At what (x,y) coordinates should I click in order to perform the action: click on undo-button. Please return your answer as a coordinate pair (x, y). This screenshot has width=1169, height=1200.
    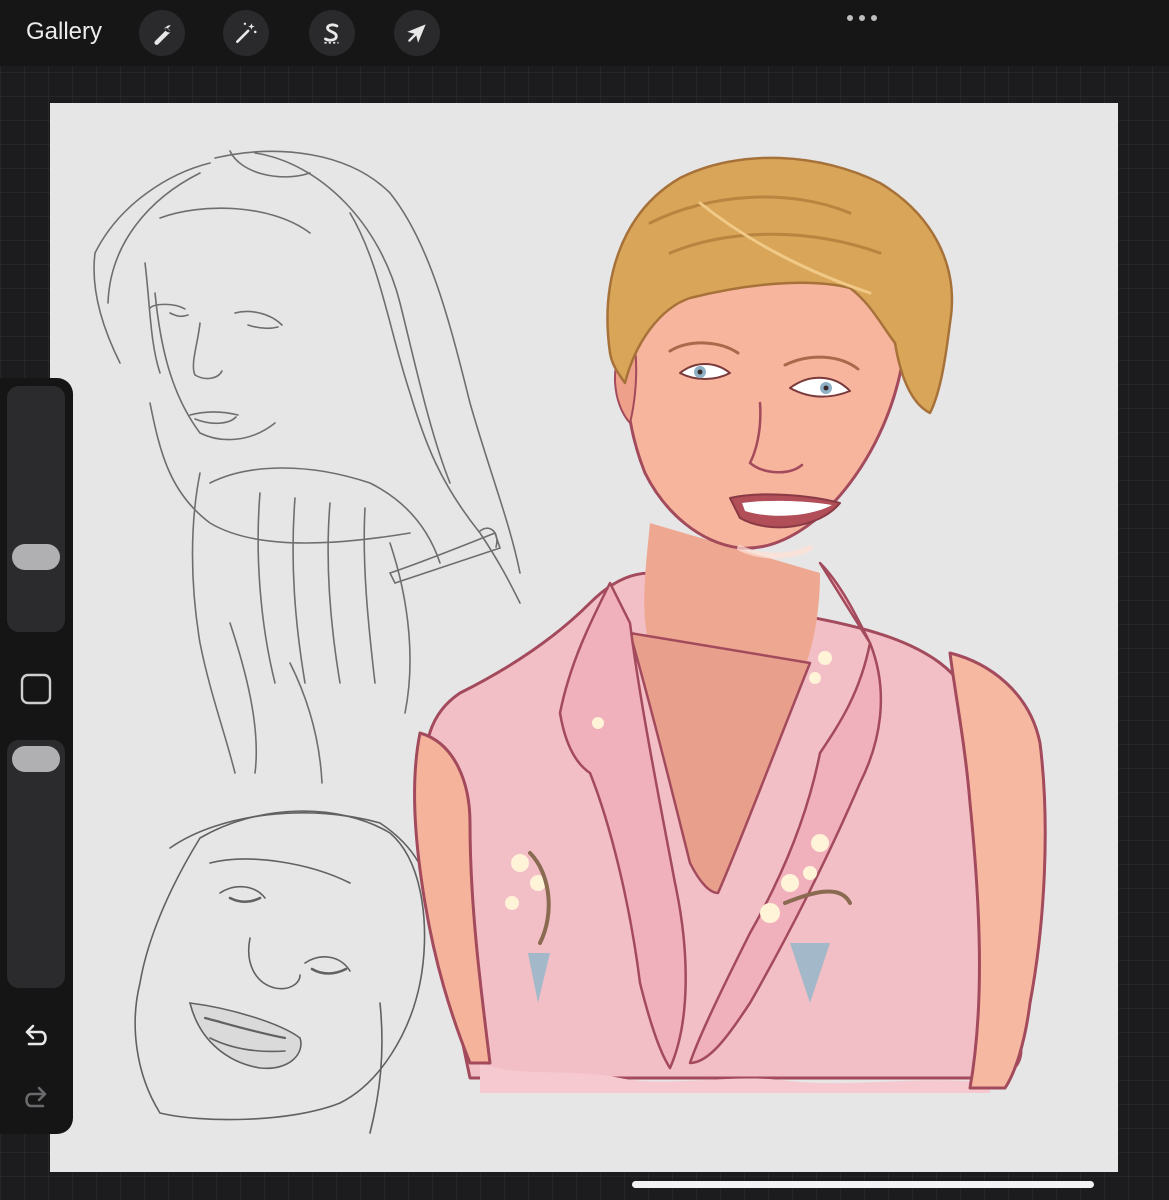
    Looking at the image, I should click on (36, 1036).